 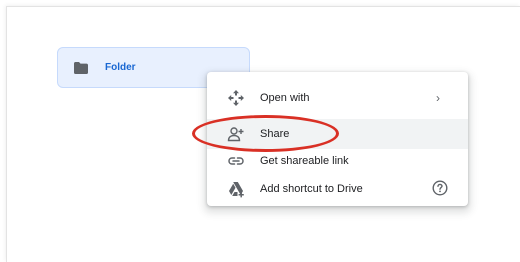 I want to click on link-icon, so click(x=236, y=161).